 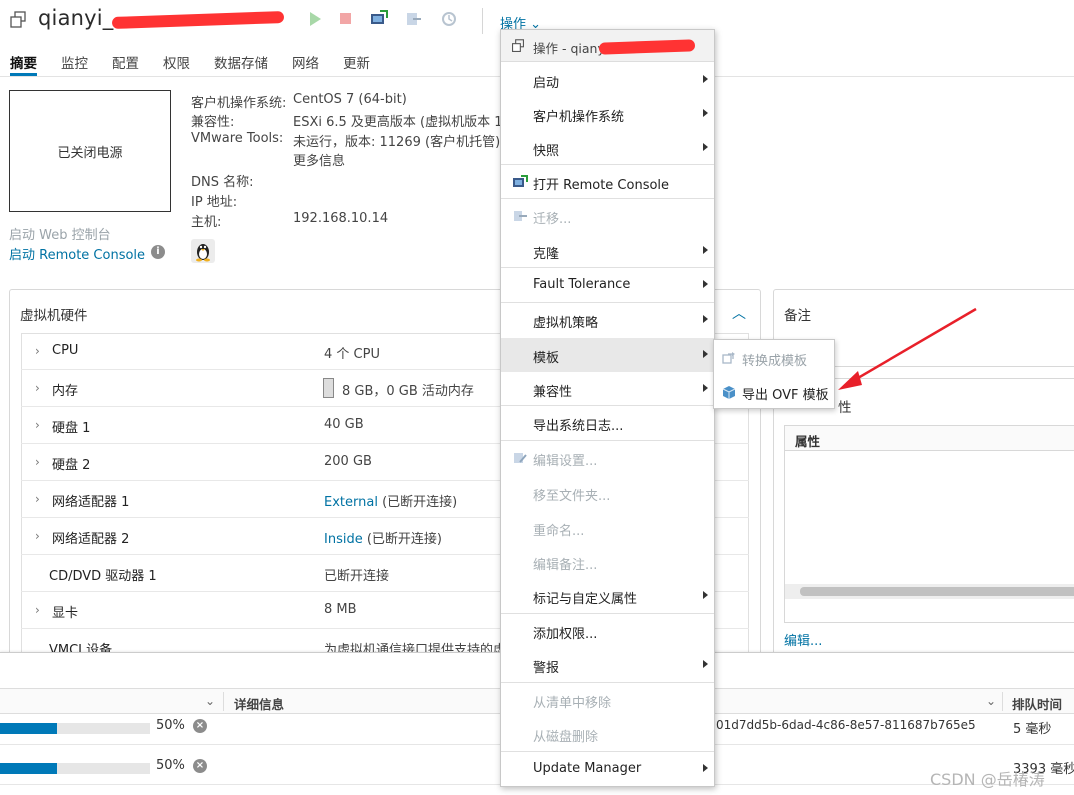 What do you see at coordinates (344, 424) in the screenshot?
I see `hardware-value: 40 GB` at bounding box center [344, 424].